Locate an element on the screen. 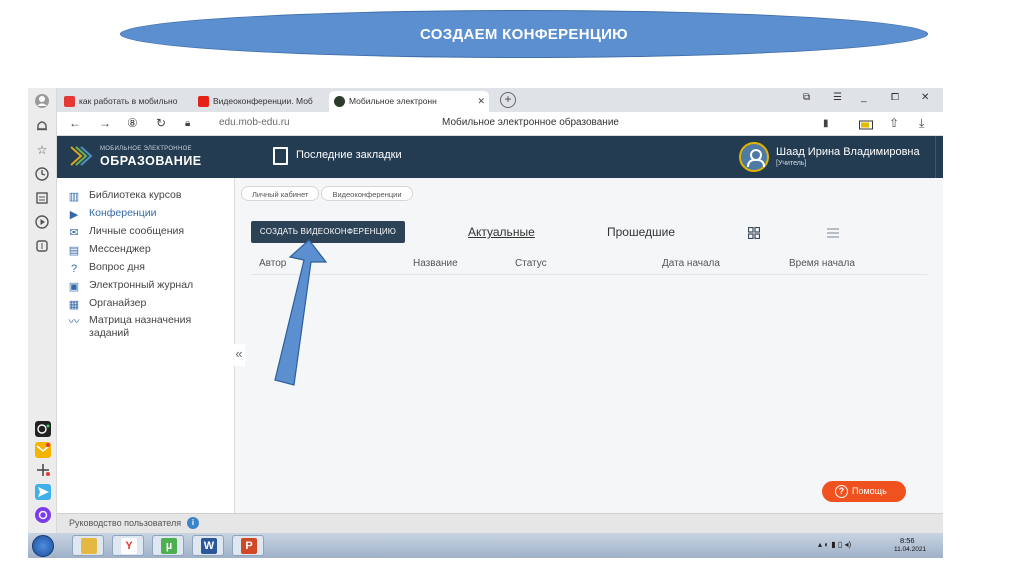 This screenshot has height=574, width=1024. column-status: Статус is located at coordinates (531, 263).